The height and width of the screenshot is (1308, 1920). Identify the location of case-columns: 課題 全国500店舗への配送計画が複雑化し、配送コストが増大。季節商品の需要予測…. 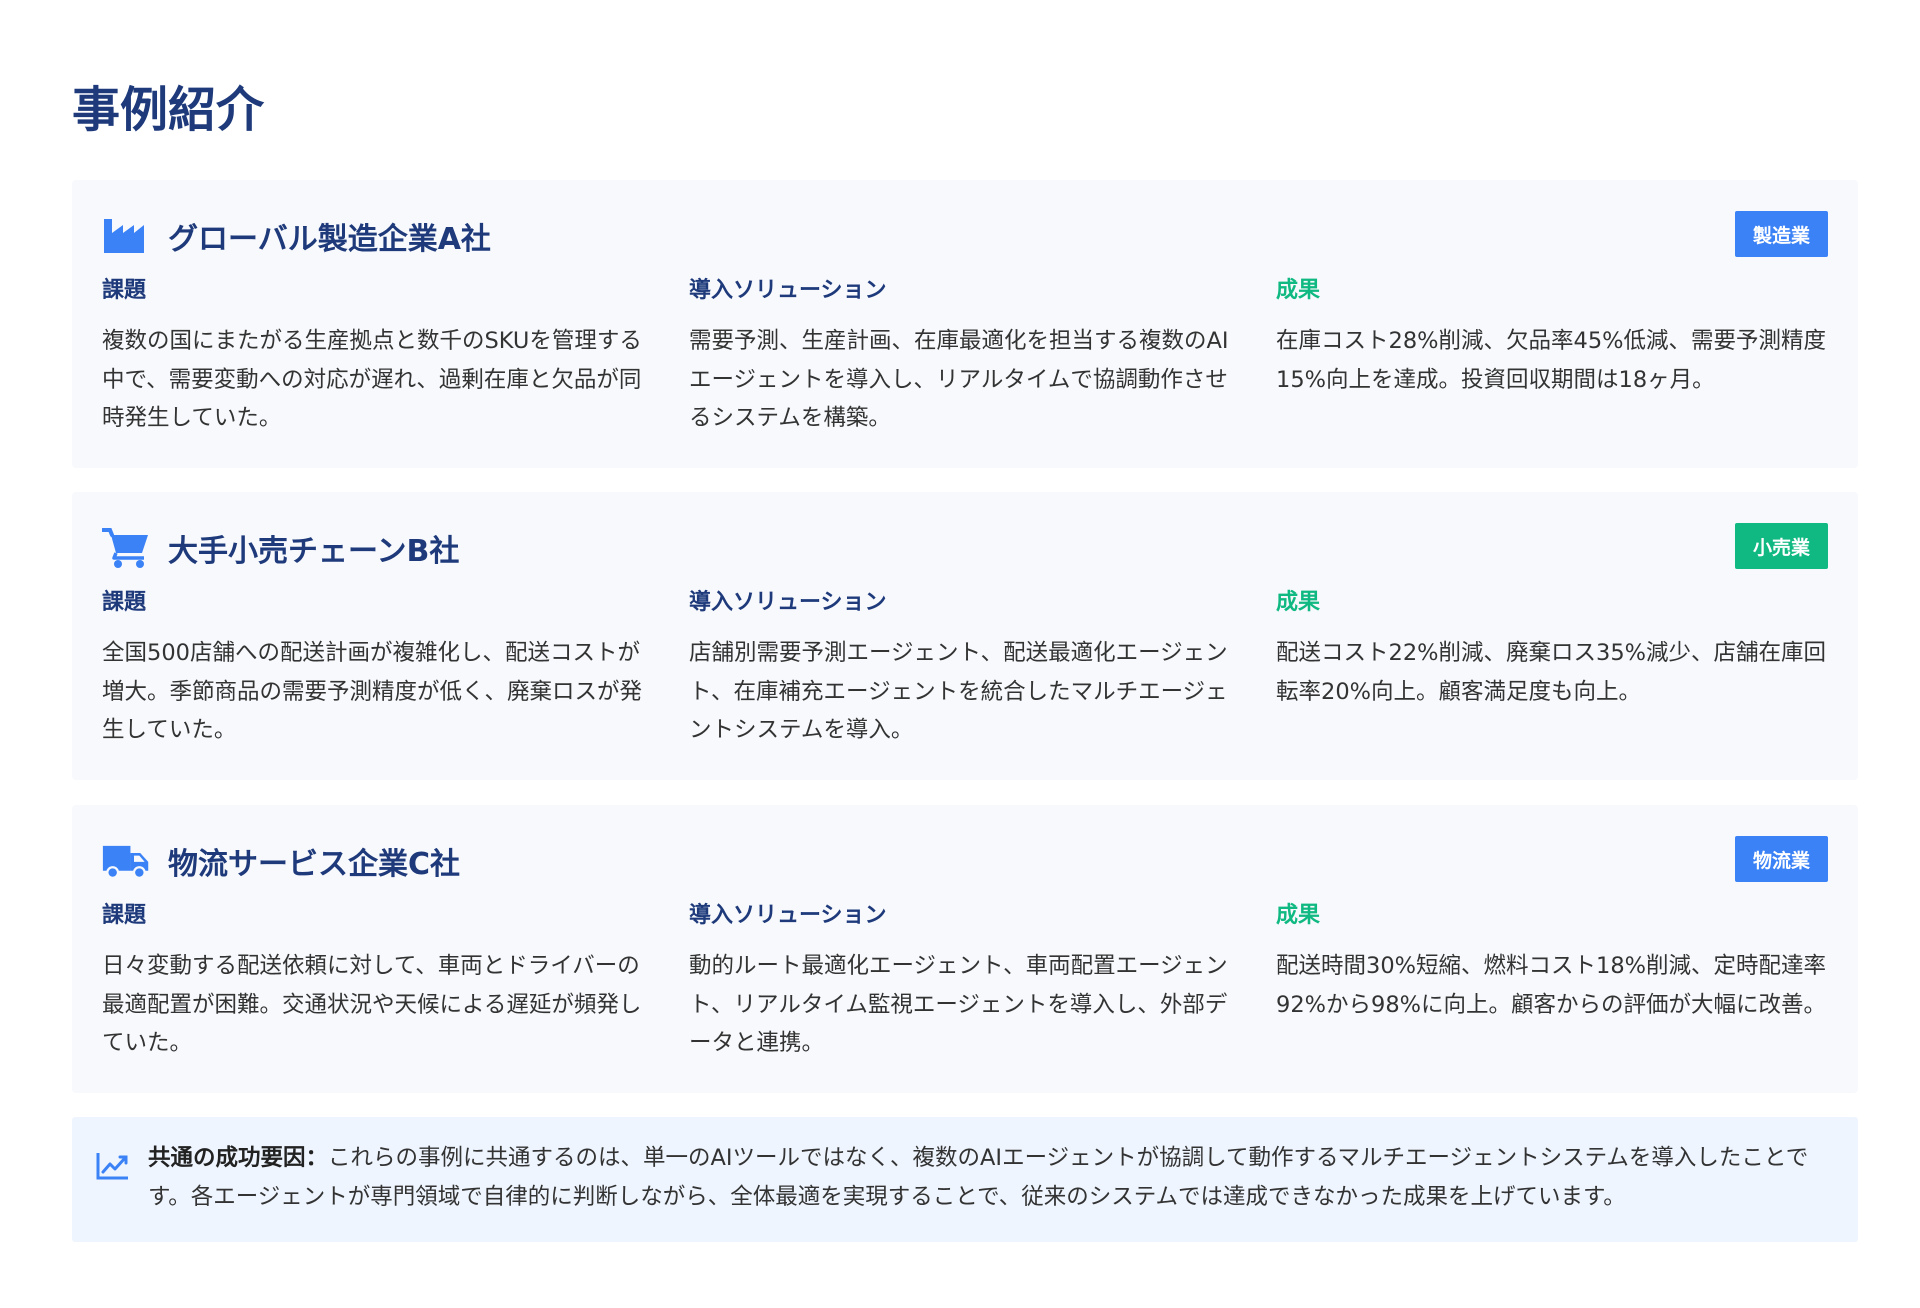
(965, 673).